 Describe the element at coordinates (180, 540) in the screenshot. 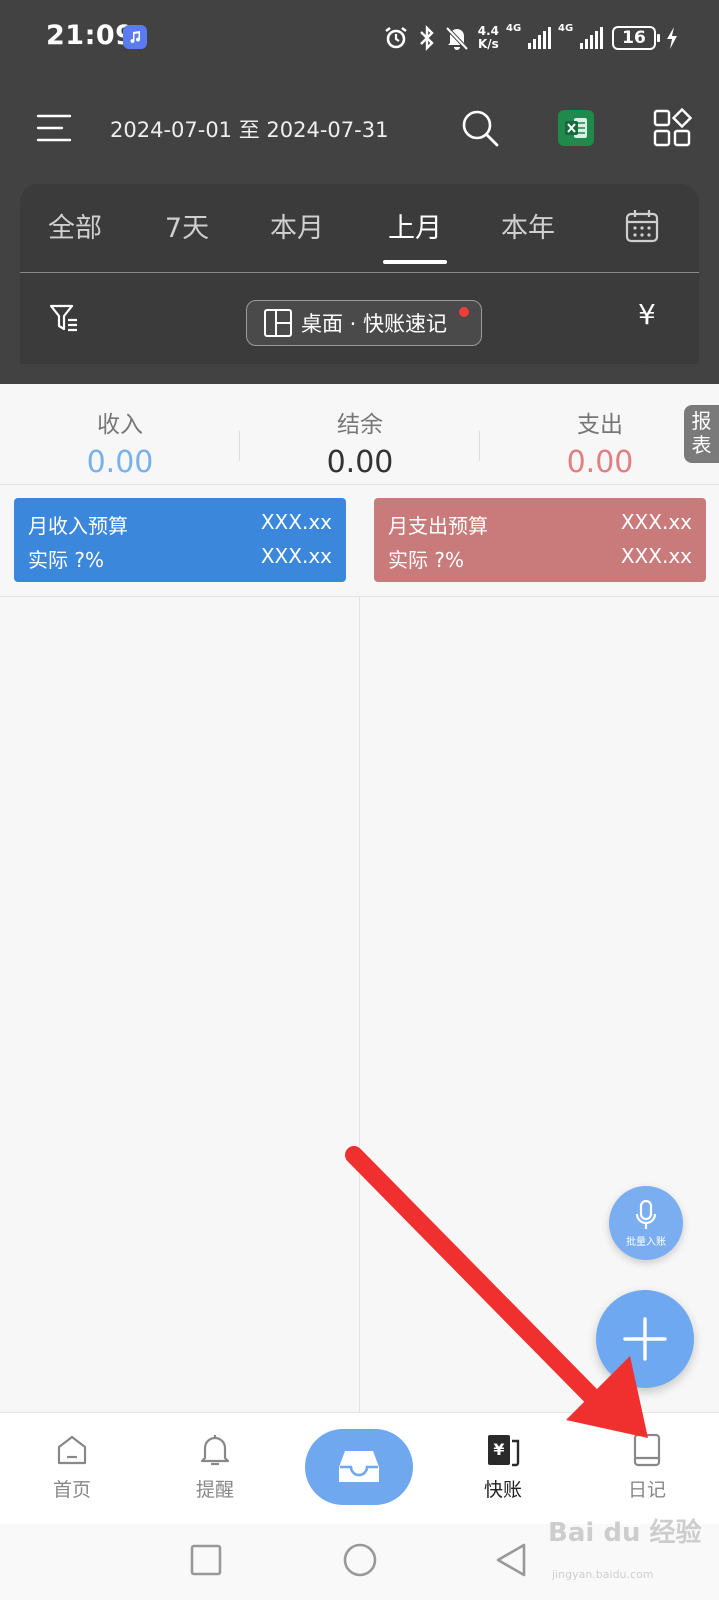

I see `income-budget-card: 月收入预算 XXX.xx 实际 ?% XXX.xx` at that location.